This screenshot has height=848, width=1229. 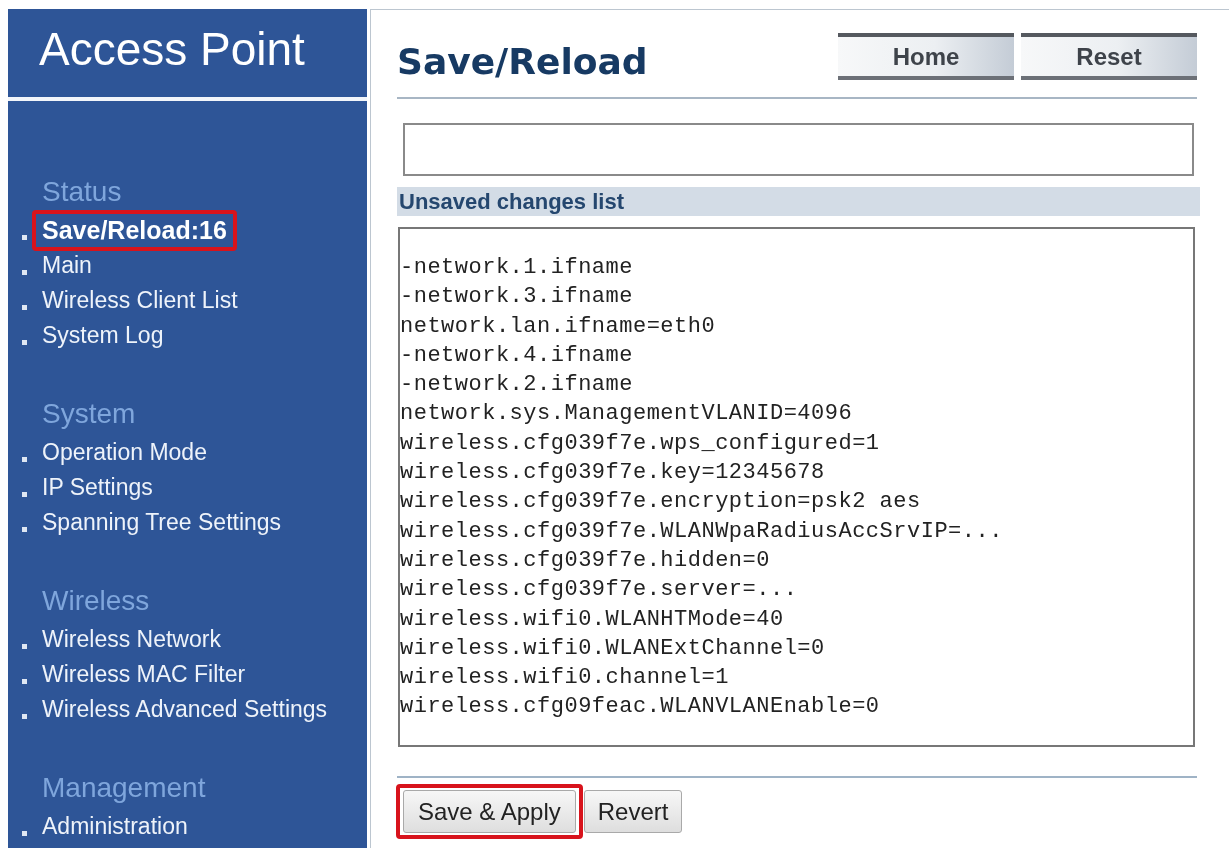 What do you see at coordinates (640, 707) in the screenshot?
I see `change-entry: wireless.cfg09feac.WLANVLANEnable=0` at bounding box center [640, 707].